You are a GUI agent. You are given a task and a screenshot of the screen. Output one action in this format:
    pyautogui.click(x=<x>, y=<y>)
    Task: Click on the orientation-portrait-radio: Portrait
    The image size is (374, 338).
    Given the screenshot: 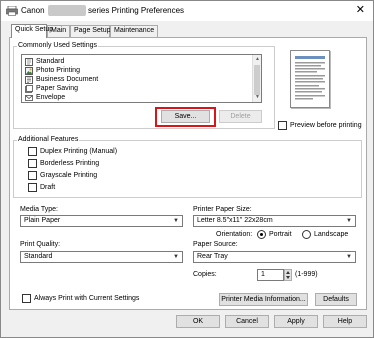 What is the action you would take?
    pyautogui.click(x=274, y=234)
    